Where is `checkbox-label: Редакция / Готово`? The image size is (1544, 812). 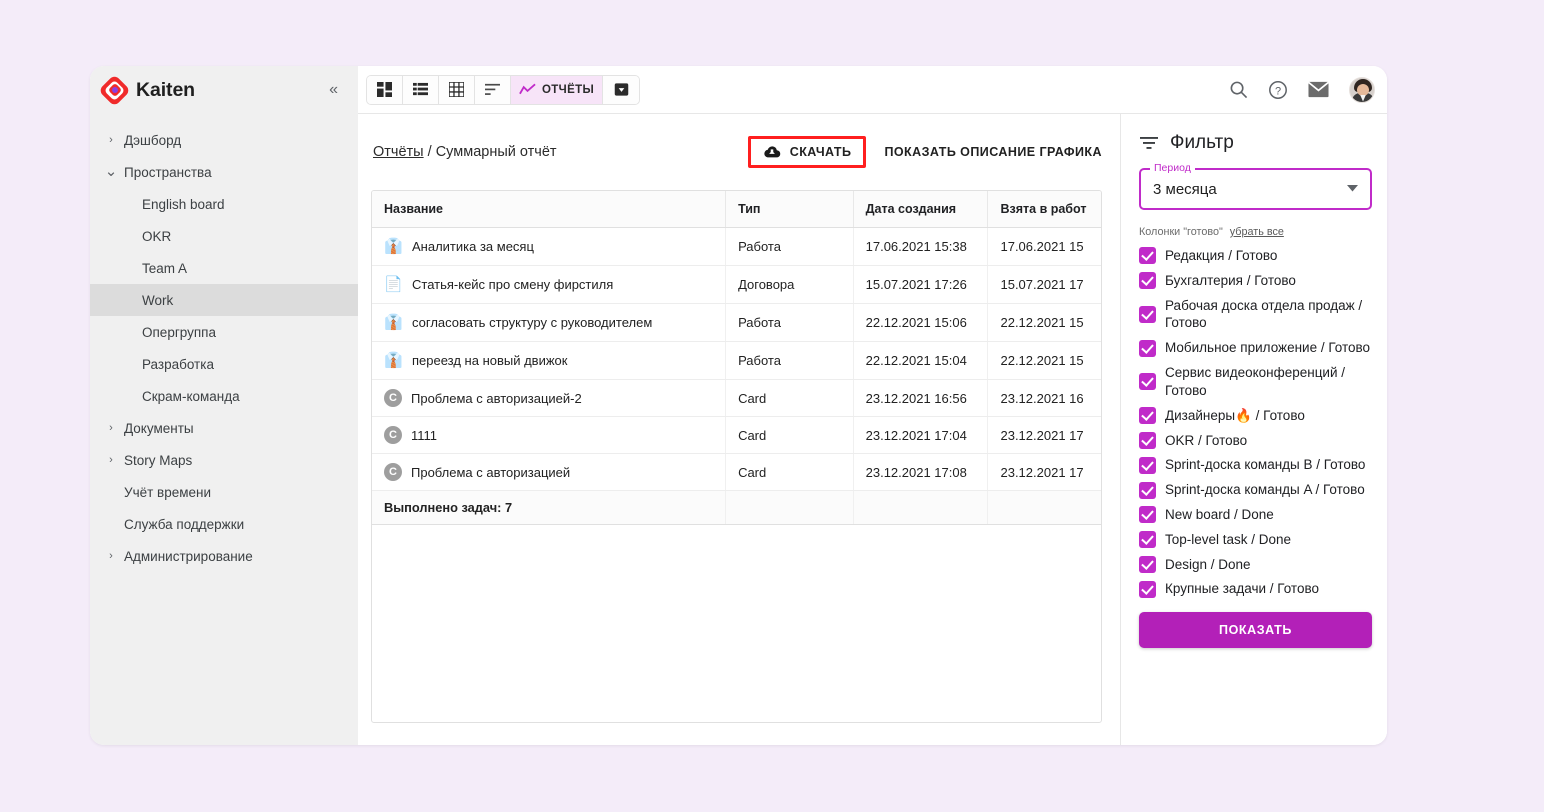 checkbox-label: Редакция / Готово is located at coordinates (1221, 255).